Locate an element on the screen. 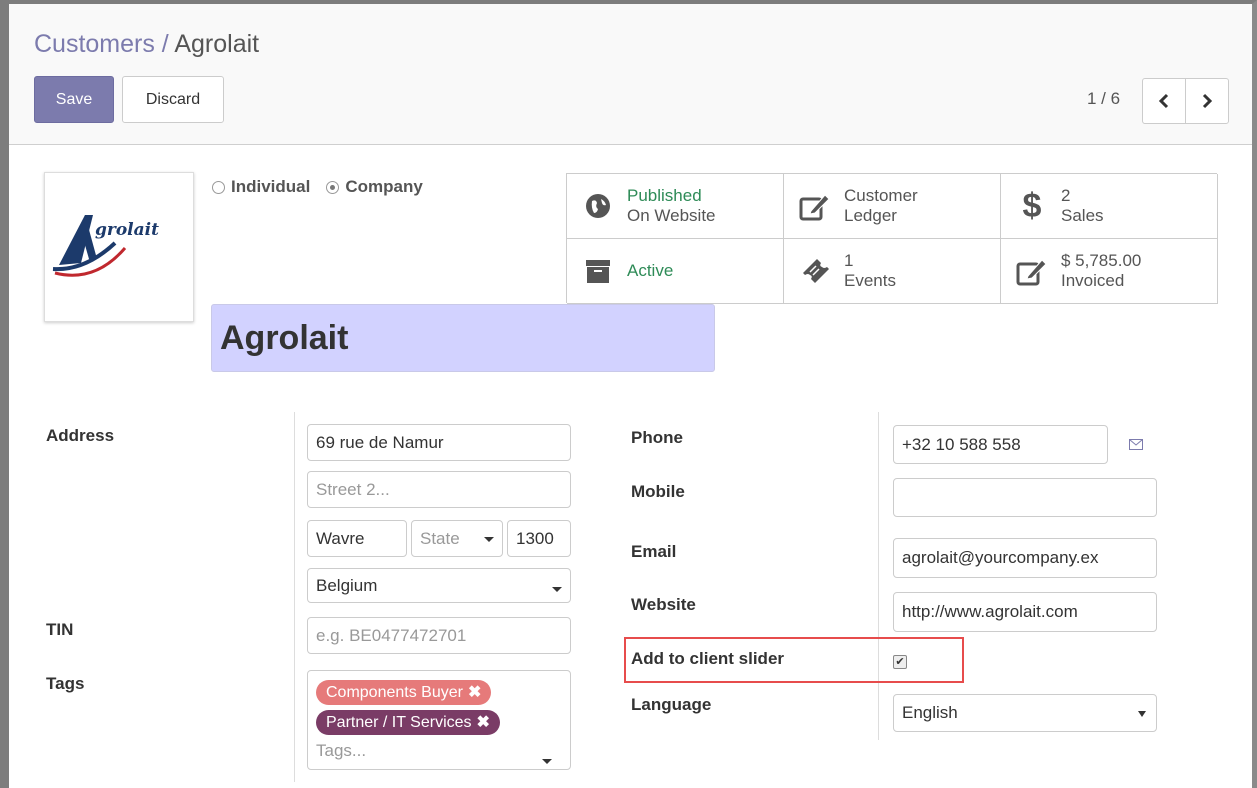  client-slider-label: Add to client slider is located at coordinates (708, 658).